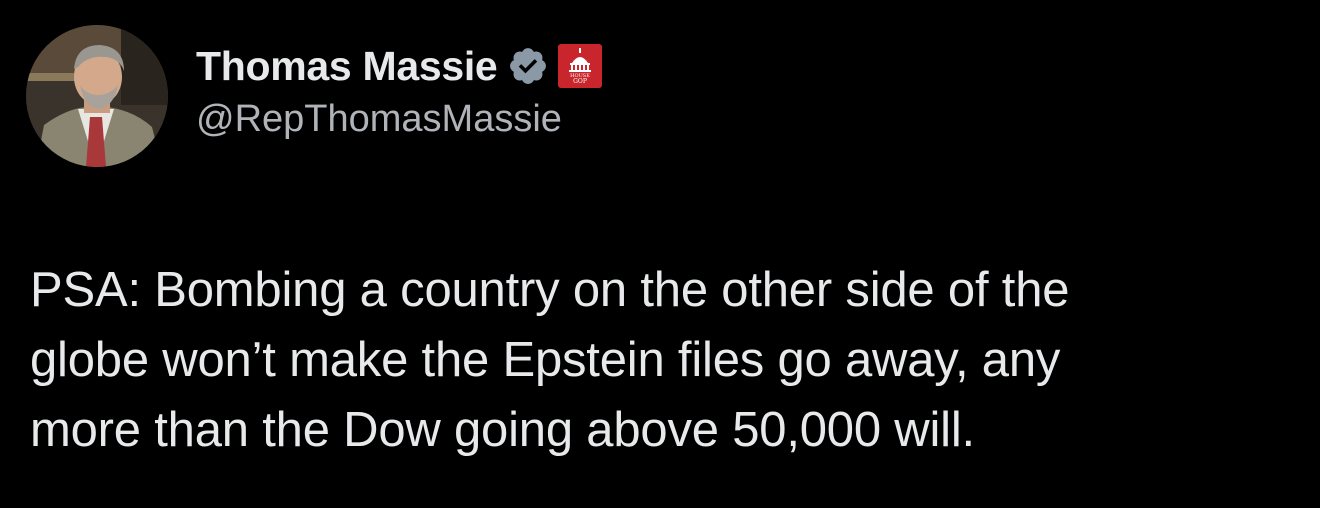 The width and height of the screenshot is (1320, 508). I want to click on avatar-photo, so click(97, 96).